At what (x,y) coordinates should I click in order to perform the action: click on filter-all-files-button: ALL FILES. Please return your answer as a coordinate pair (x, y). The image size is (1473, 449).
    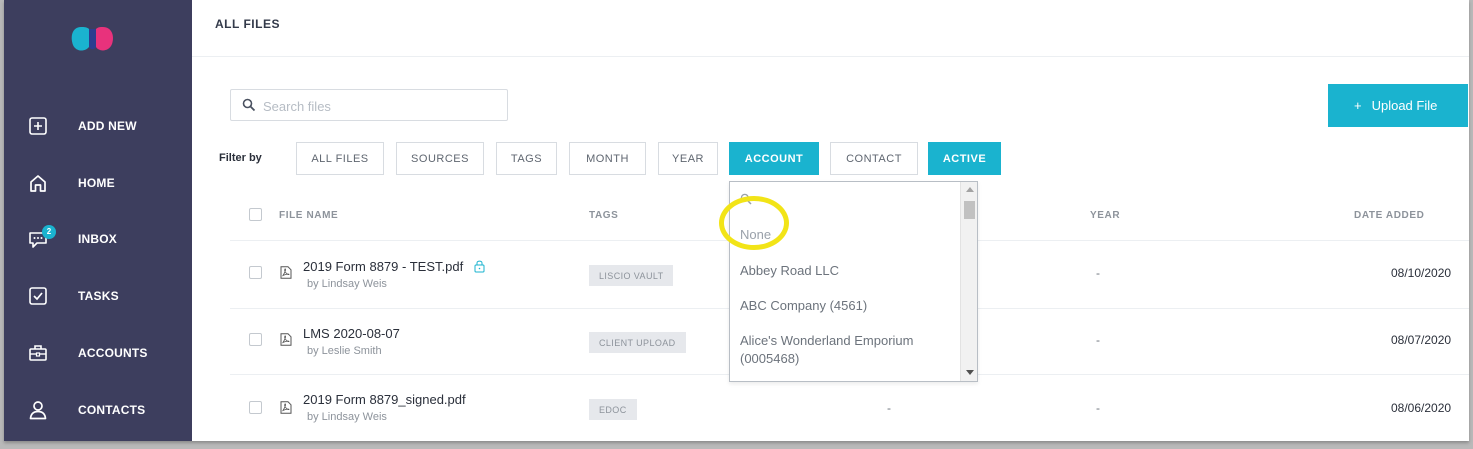
    Looking at the image, I should click on (340, 158).